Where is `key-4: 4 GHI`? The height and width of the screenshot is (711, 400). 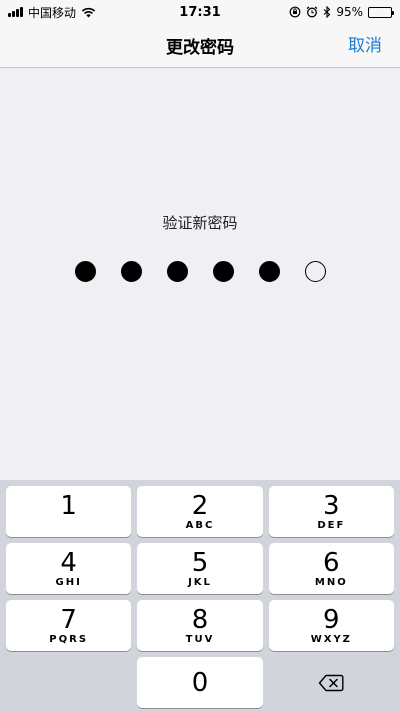 key-4: 4 GHI is located at coordinates (69, 568).